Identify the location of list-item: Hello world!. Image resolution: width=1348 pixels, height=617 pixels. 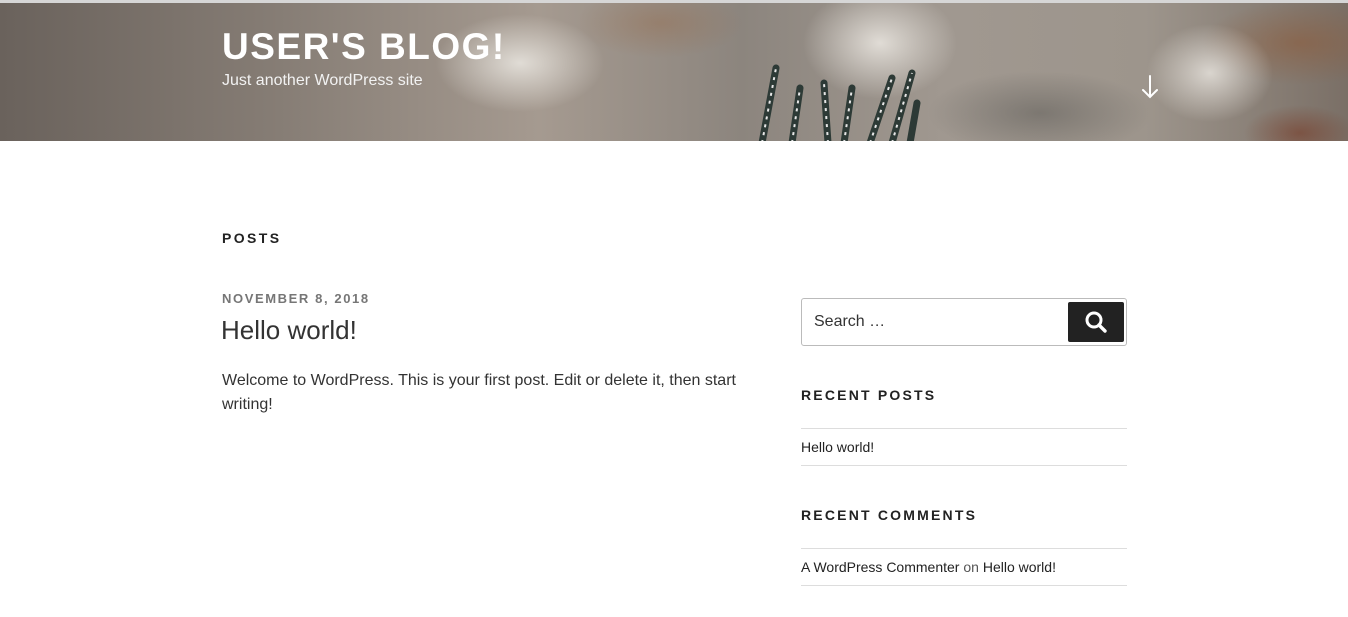
(964, 447).